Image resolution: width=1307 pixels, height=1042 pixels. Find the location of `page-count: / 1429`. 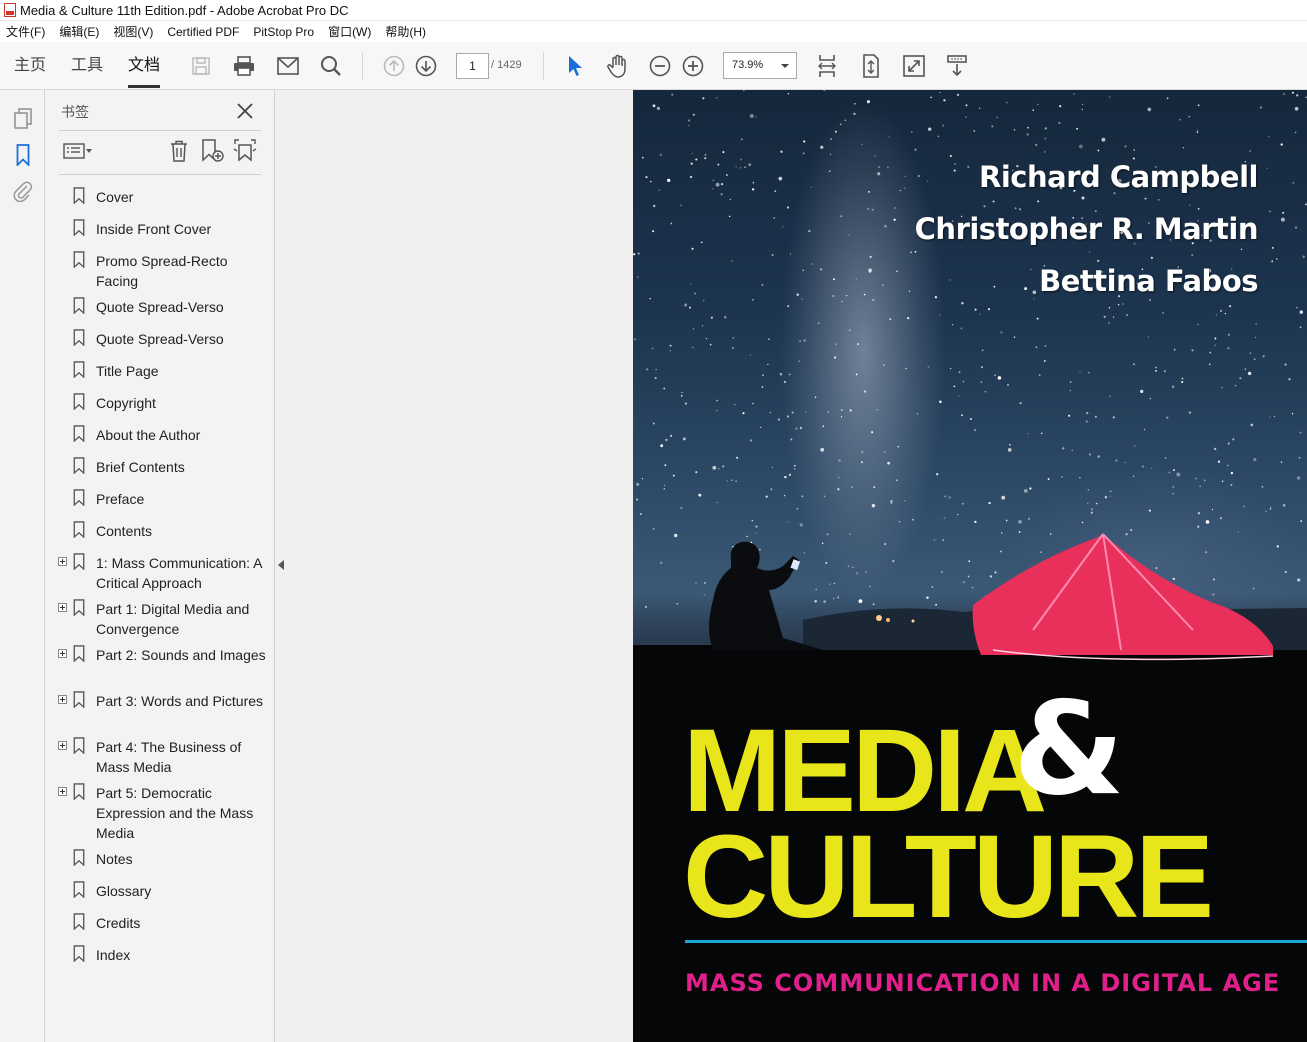

page-count: / 1429 is located at coordinates (506, 65).